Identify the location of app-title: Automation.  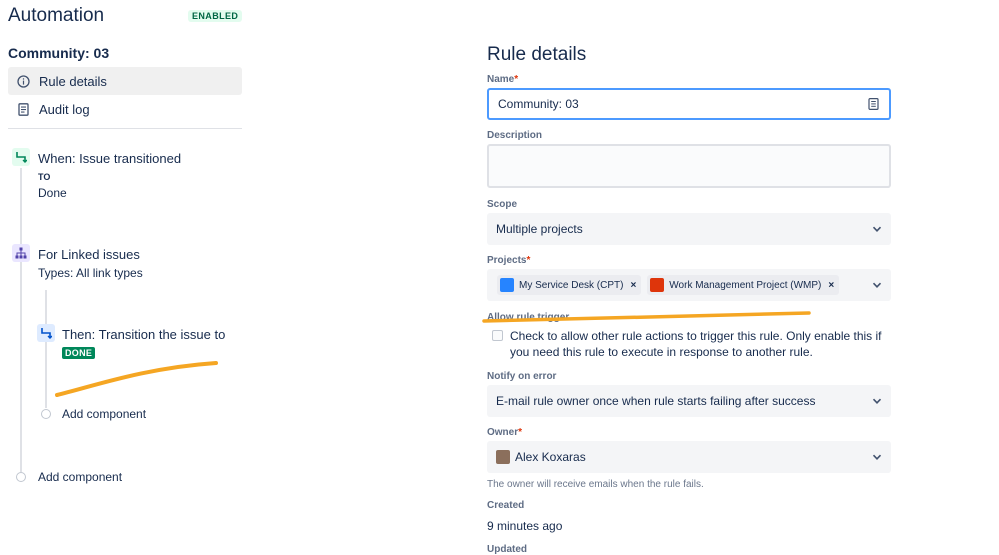
(56, 15).